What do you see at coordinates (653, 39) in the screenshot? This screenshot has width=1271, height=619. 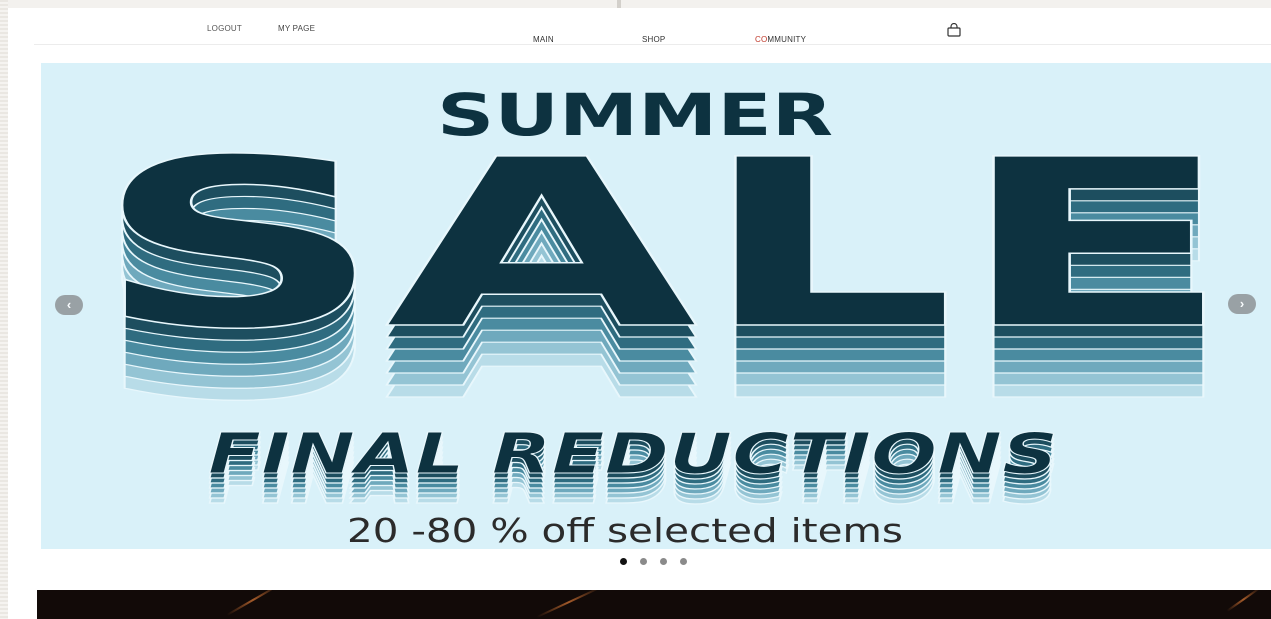 I see `nav-shop-link: SHOP` at bounding box center [653, 39].